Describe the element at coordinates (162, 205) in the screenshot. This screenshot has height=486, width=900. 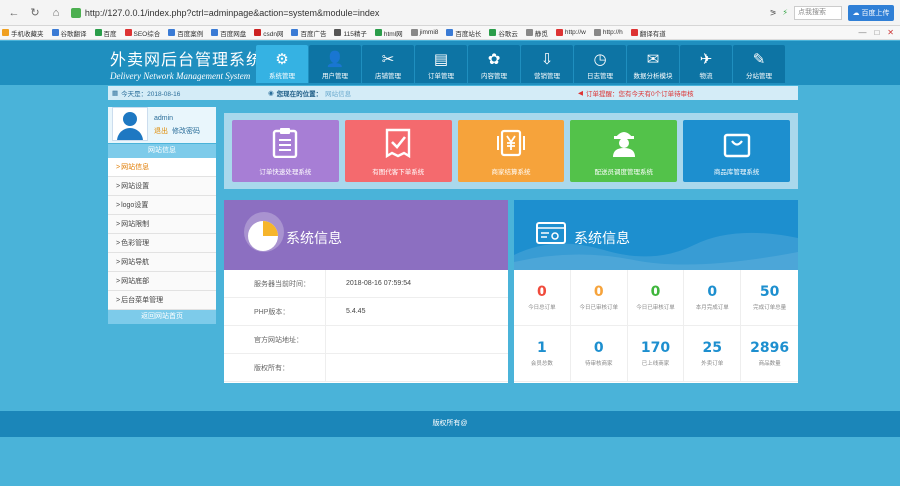
I see `sidebar-item: logo设置` at that location.